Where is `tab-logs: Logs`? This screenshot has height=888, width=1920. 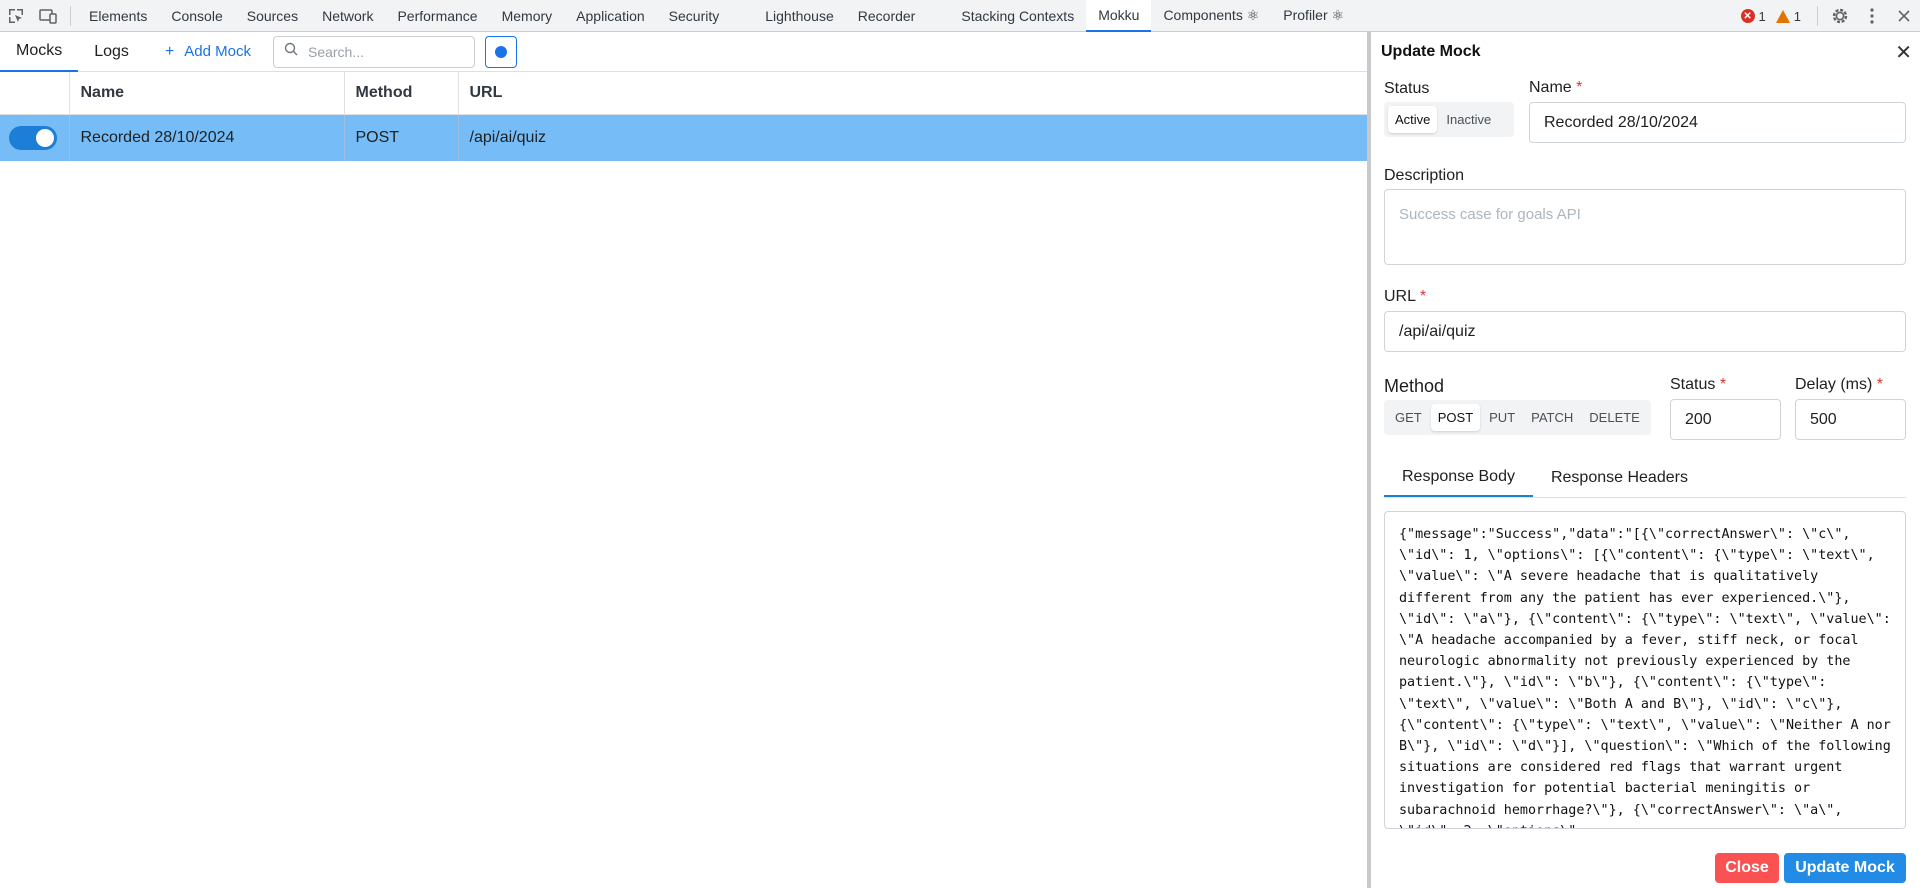 tab-logs: Logs is located at coordinates (111, 52).